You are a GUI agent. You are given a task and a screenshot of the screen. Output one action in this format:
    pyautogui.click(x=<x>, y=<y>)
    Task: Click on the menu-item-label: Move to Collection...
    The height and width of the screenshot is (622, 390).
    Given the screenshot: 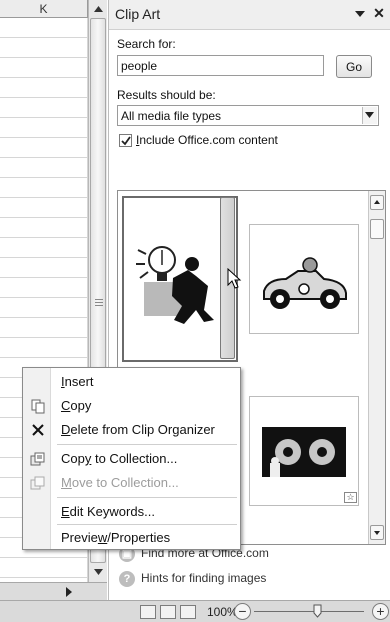 What is the action you would take?
    pyautogui.click(x=120, y=482)
    